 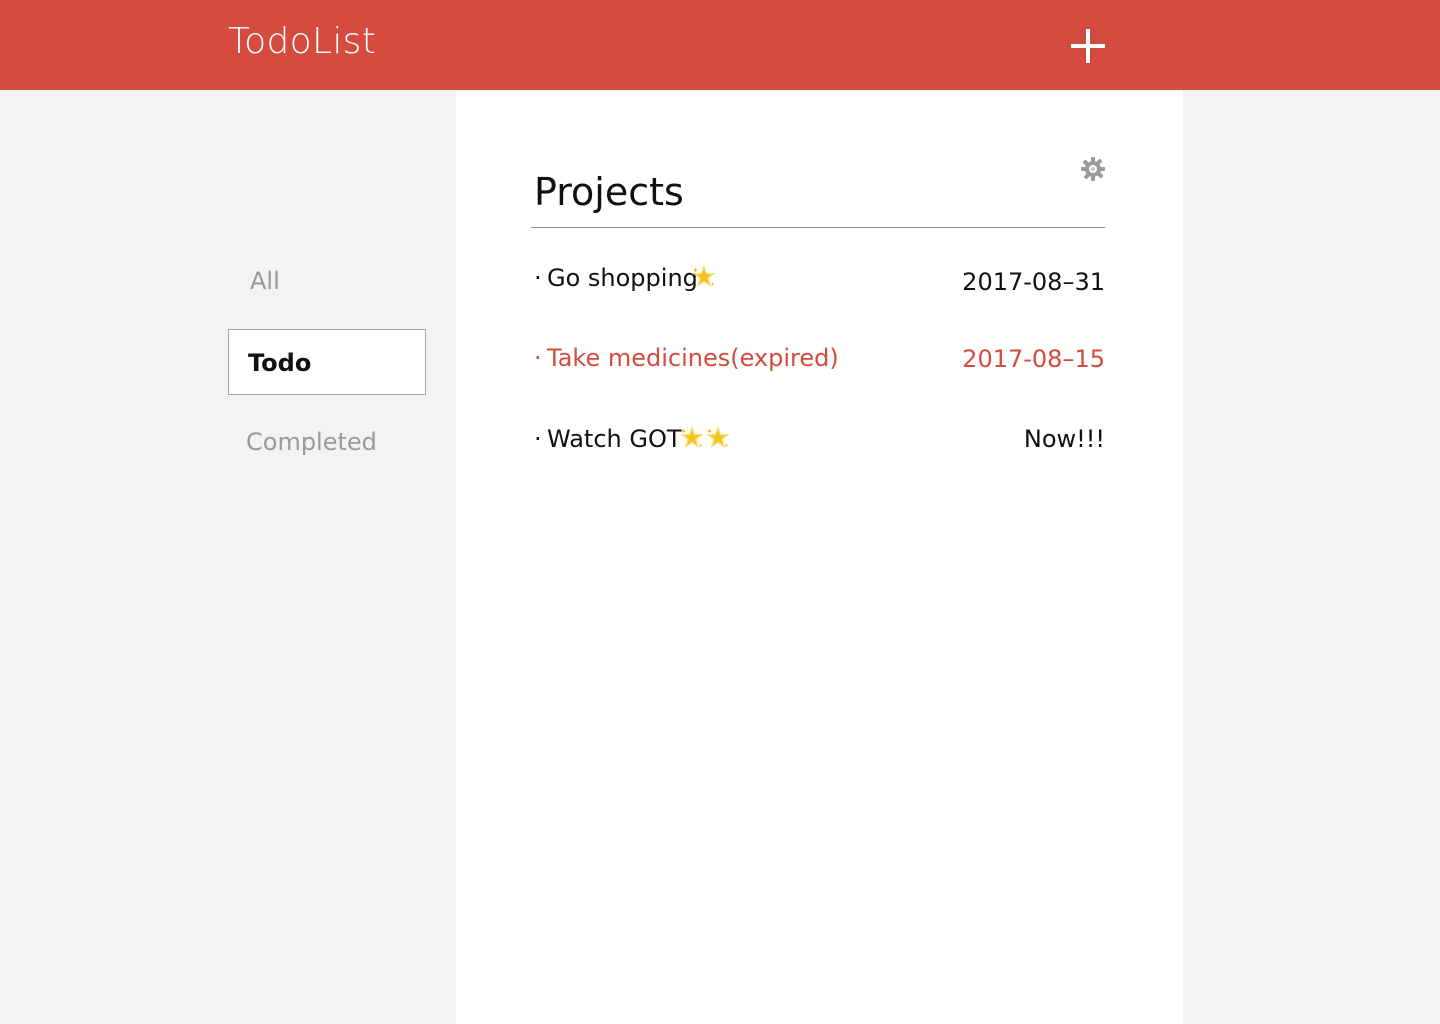 I want to click on task-row: · Go shopping 2017-08–31, so click(x=819, y=282).